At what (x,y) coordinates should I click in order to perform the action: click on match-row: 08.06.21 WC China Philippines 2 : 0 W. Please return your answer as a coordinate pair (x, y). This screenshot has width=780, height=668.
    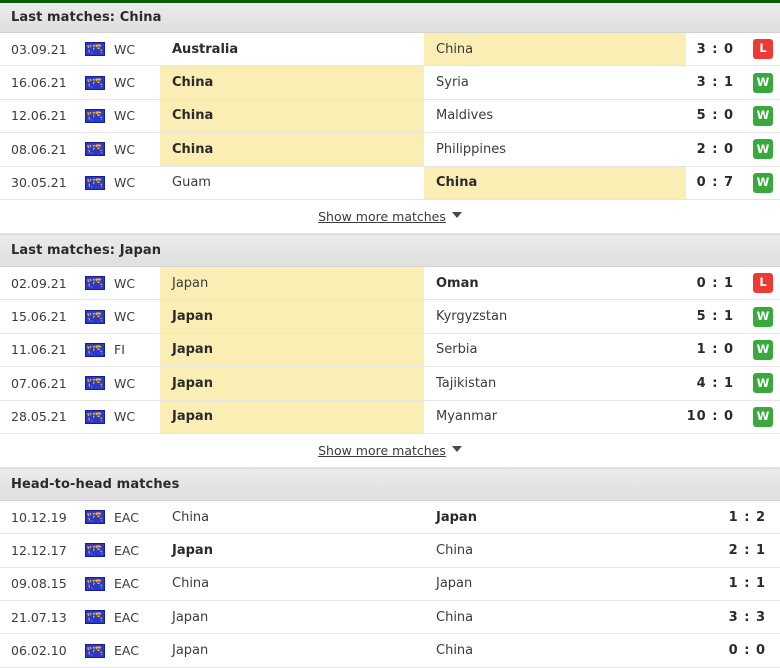
    Looking at the image, I should click on (390, 150).